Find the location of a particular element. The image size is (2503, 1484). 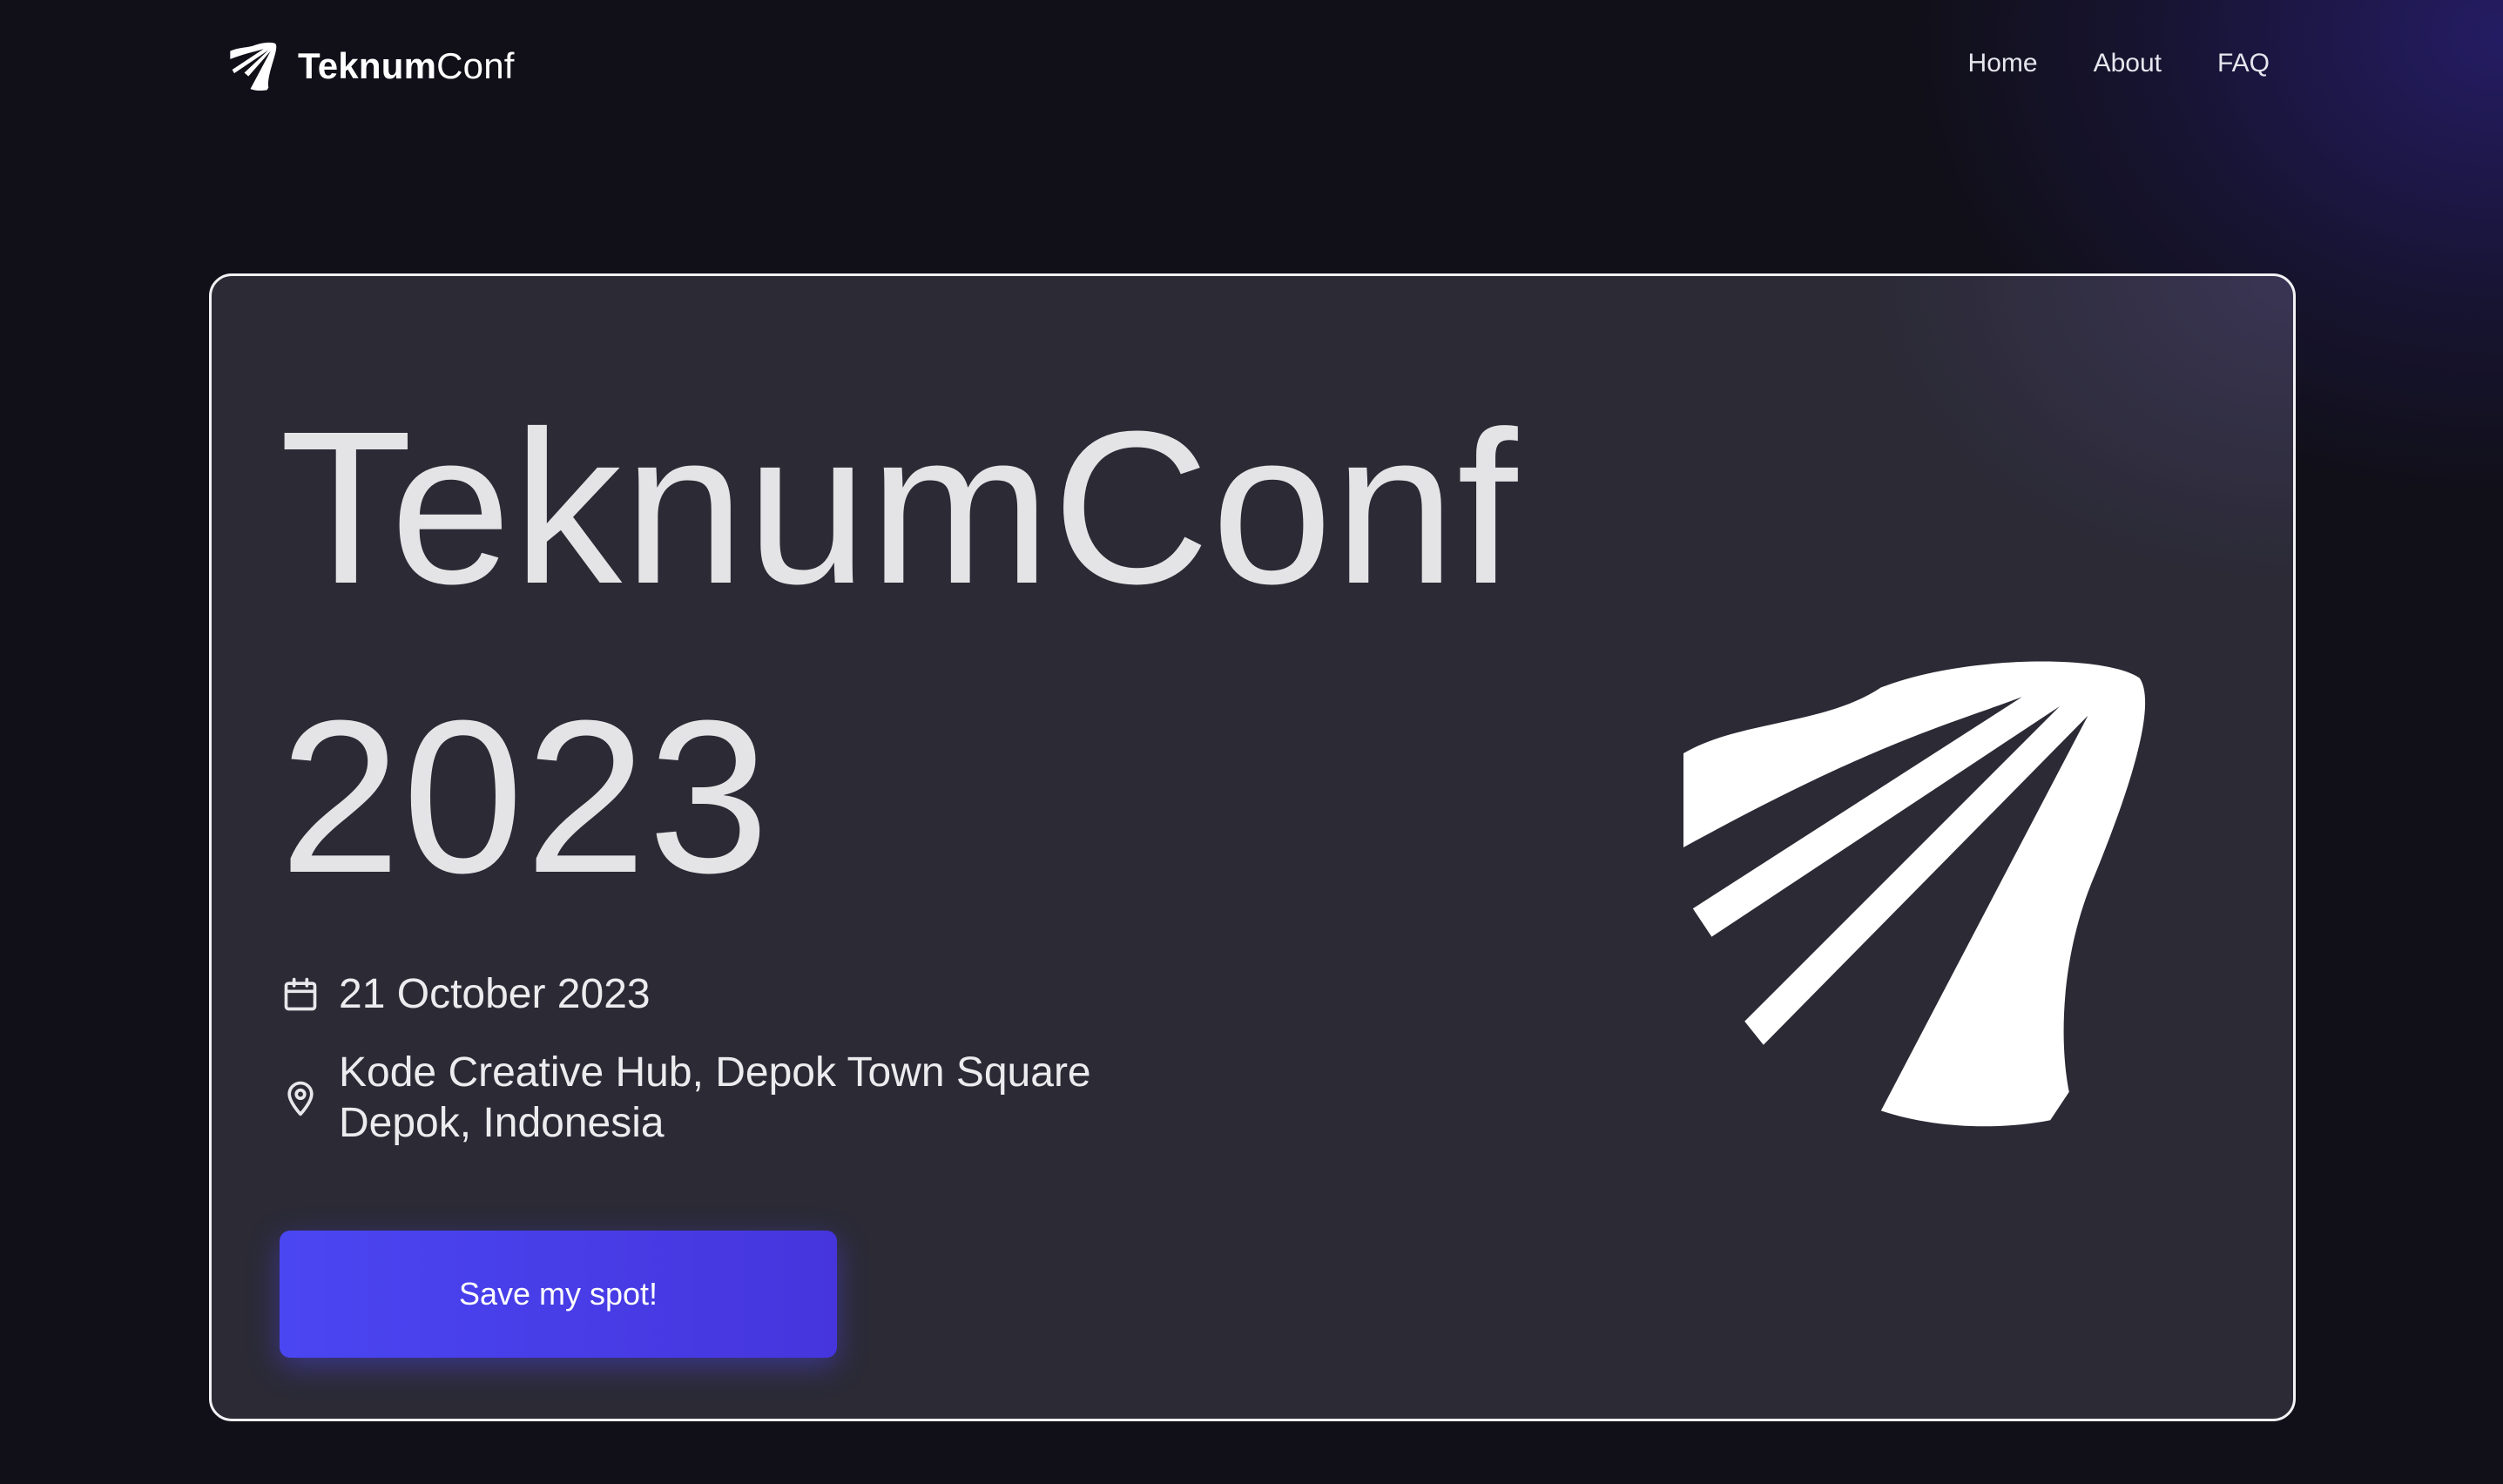

map-pin-icon is located at coordinates (300, 1098).